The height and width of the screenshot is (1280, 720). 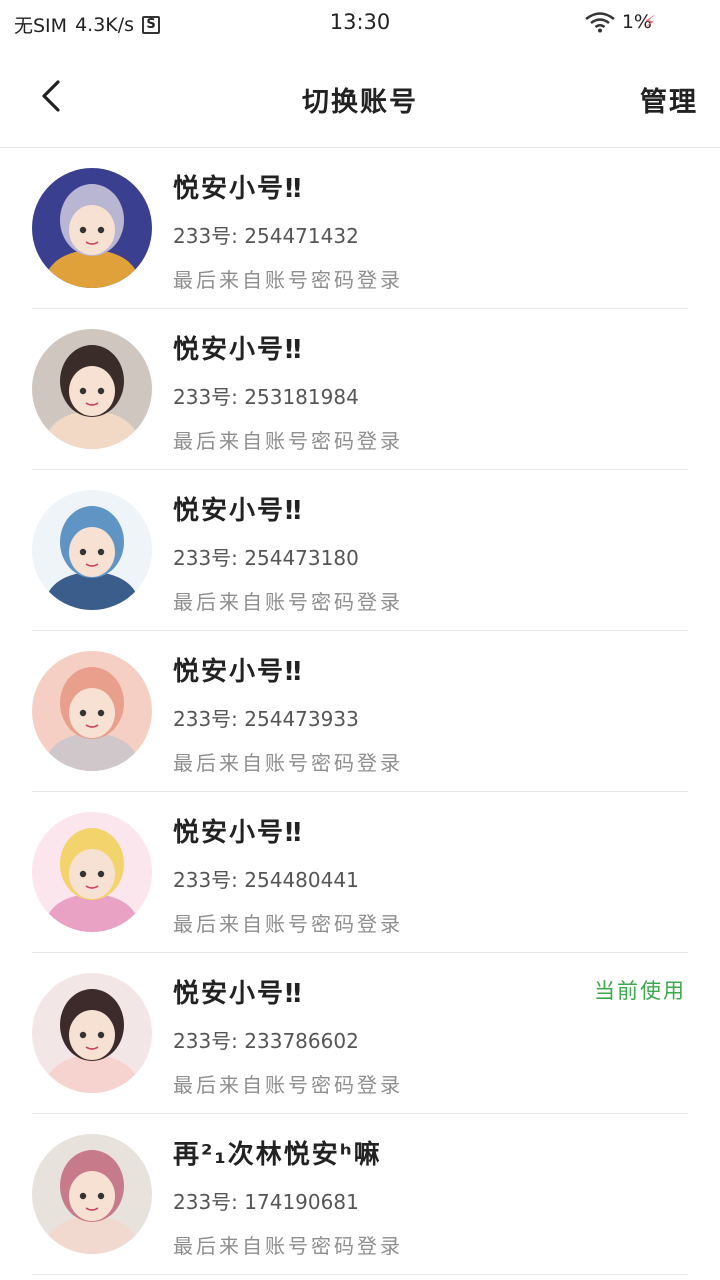 I want to click on status-right: 1%, so click(x=618, y=22).